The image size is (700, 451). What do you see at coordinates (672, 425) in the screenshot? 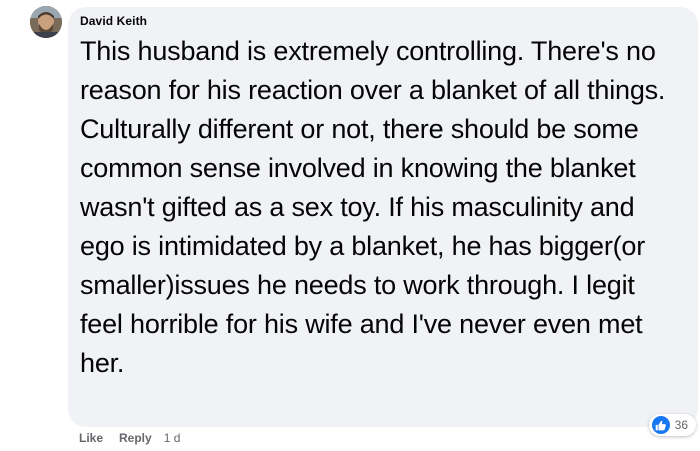
I see `reactions-summary: 36` at bounding box center [672, 425].